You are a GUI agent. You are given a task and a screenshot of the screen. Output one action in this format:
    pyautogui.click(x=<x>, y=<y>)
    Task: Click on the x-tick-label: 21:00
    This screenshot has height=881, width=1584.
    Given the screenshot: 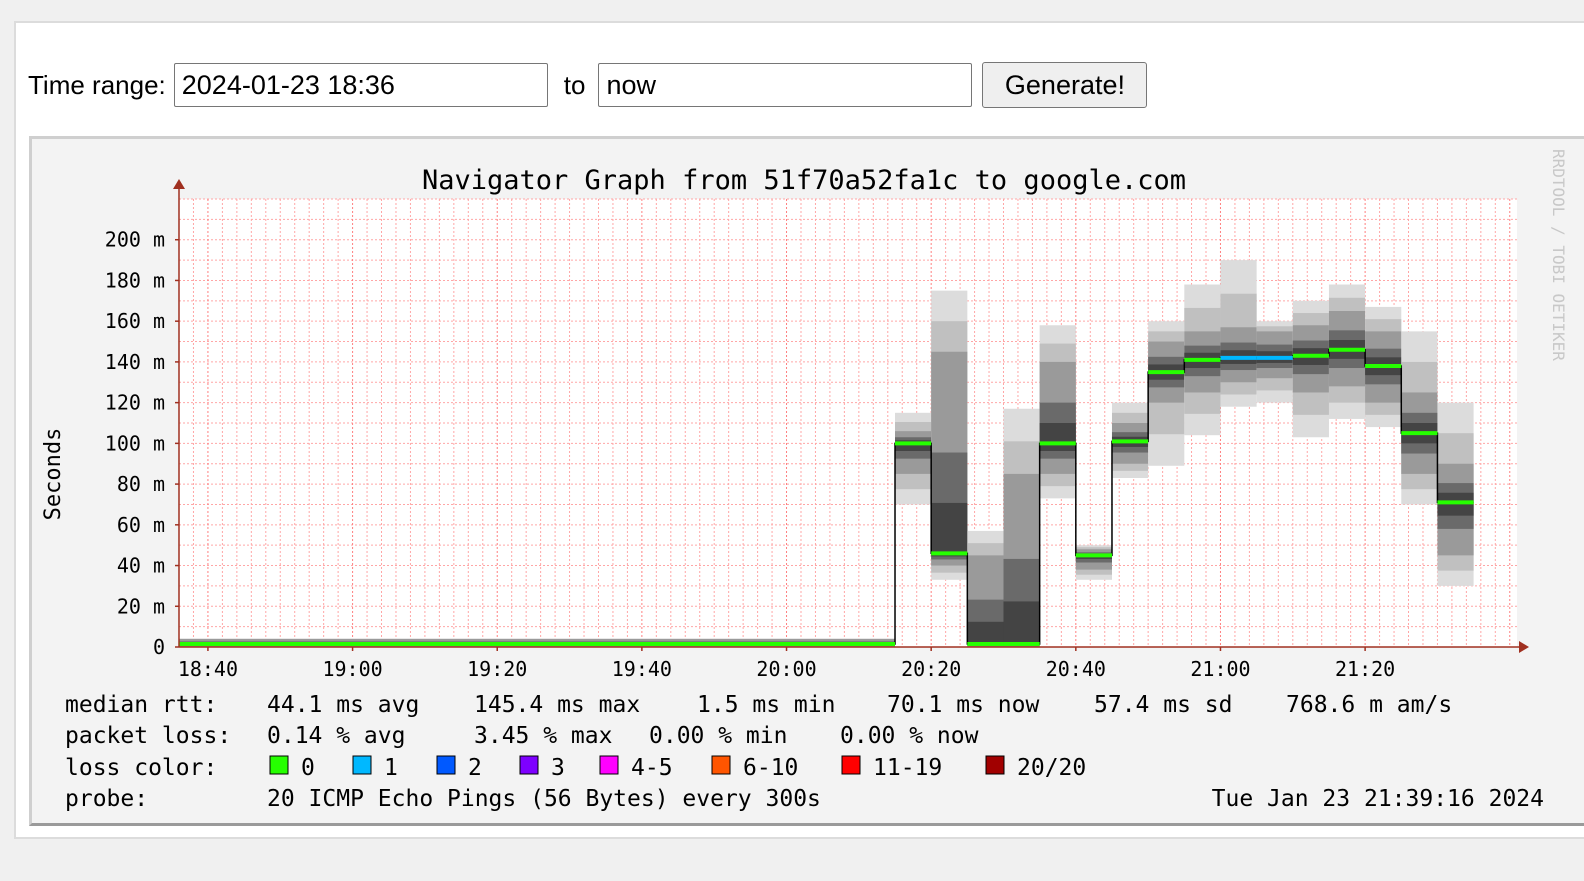 What is the action you would take?
    pyautogui.click(x=1220, y=669)
    